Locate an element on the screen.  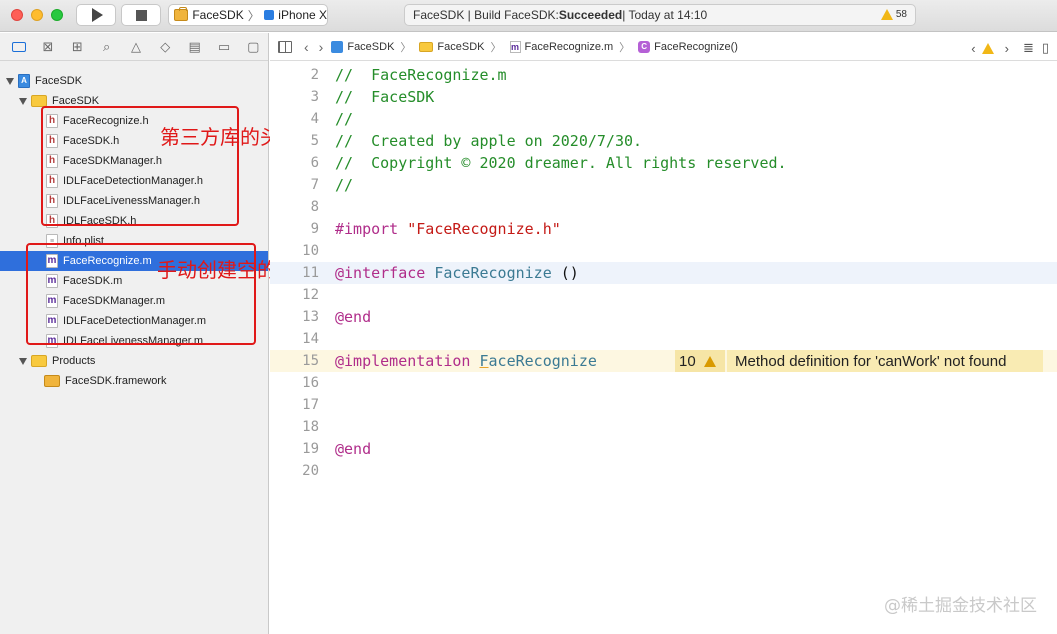
code-line: 18 is located at coordinates (663, 427).